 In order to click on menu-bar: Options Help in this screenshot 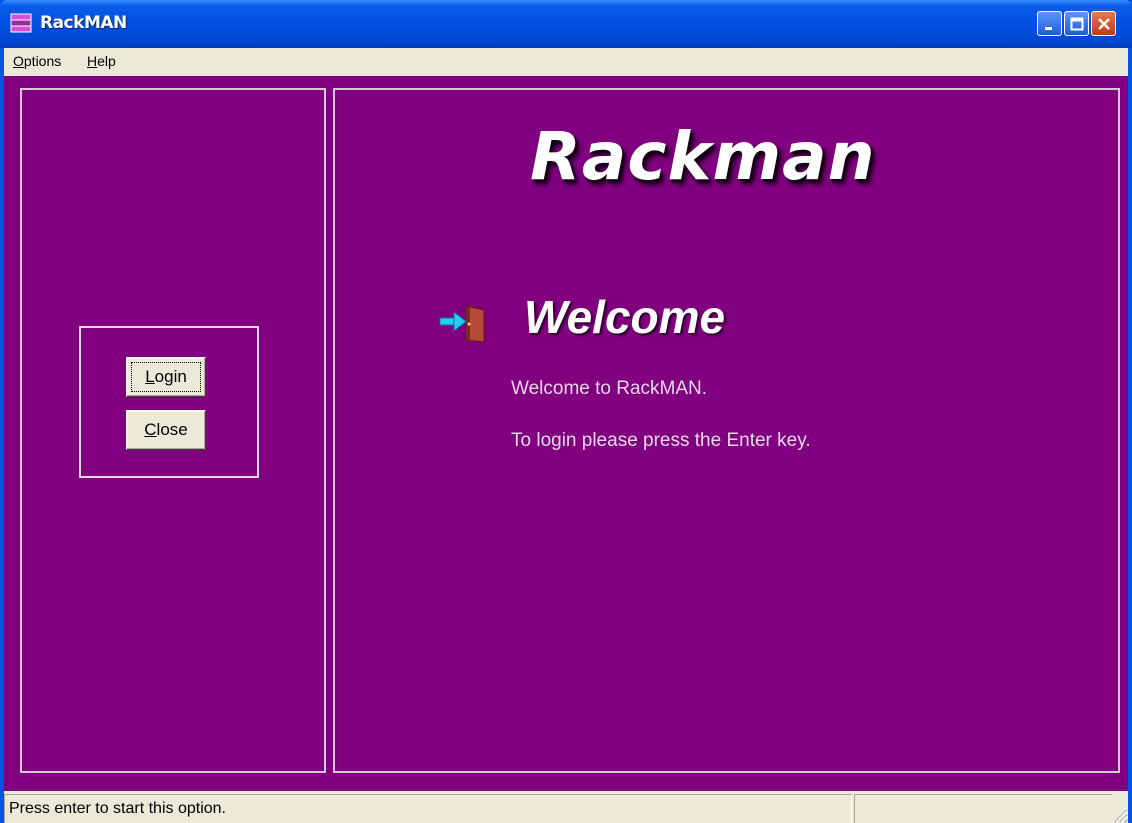, I will do `click(566, 62)`.